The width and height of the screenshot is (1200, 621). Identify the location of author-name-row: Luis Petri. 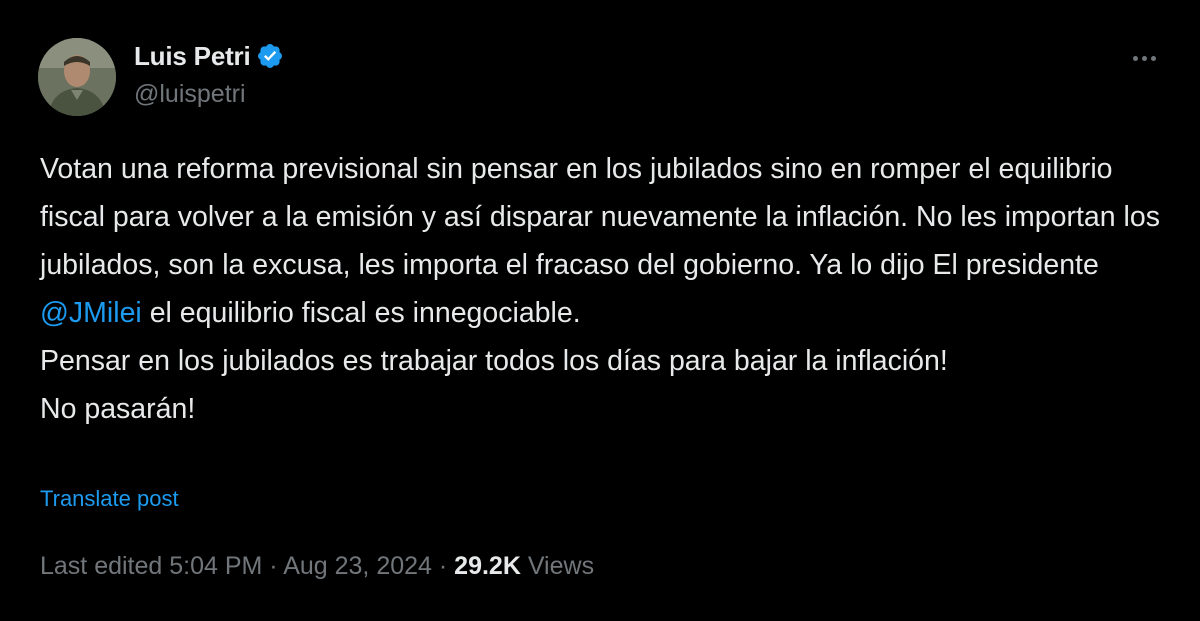
(209, 56).